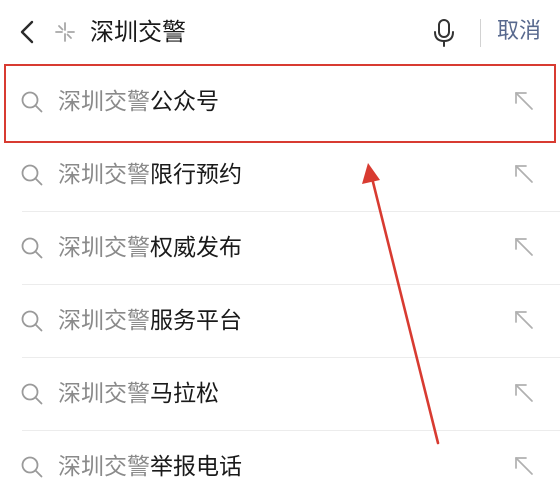 The height and width of the screenshot is (504, 560). Describe the element at coordinates (280, 102) in the screenshot. I see `suggestion-item: 深圳交警公众号` at that location.